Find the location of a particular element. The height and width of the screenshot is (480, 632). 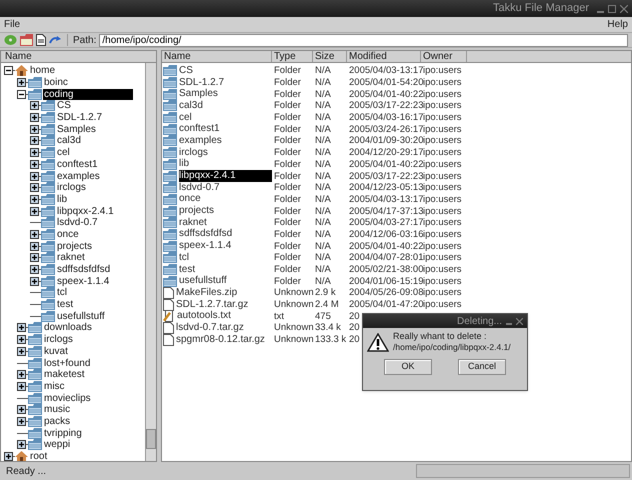

tree-item: projects is located at coordinates (75, 246).